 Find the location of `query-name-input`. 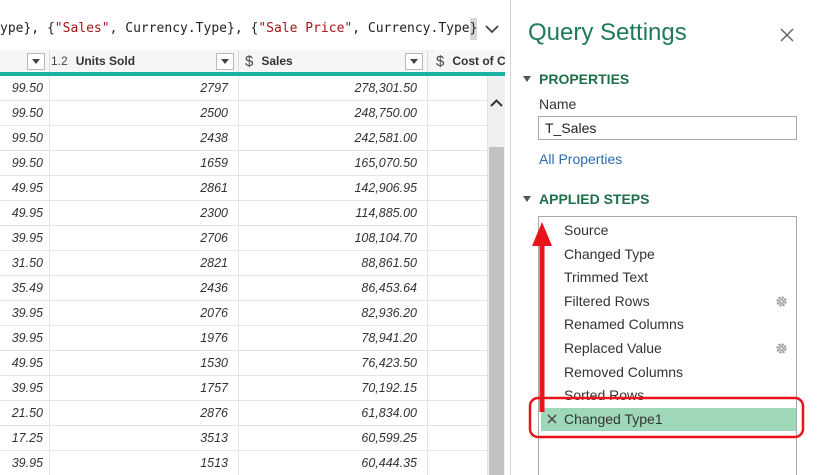

query-name-input is located at coordinates (667, 128).